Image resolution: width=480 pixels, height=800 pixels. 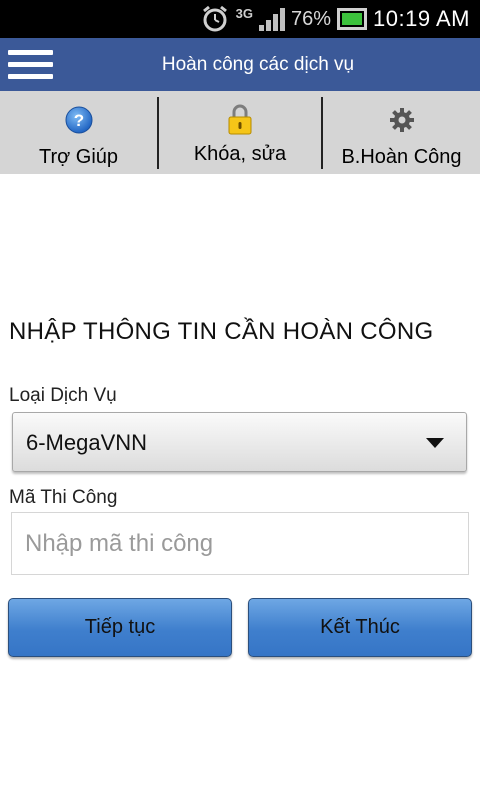 I want to click on finish-button: Kết Thúc, so click(x=360, y=627).